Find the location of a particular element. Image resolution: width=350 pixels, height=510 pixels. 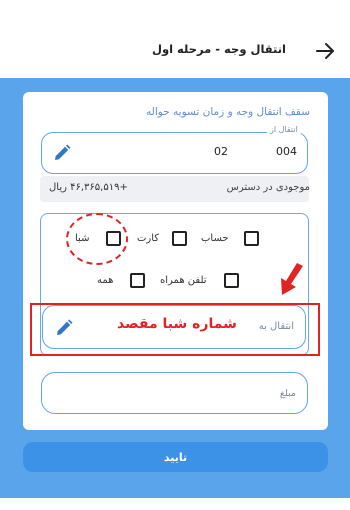

checkbox-account-label: حساب is located at coordinates (215, 238).